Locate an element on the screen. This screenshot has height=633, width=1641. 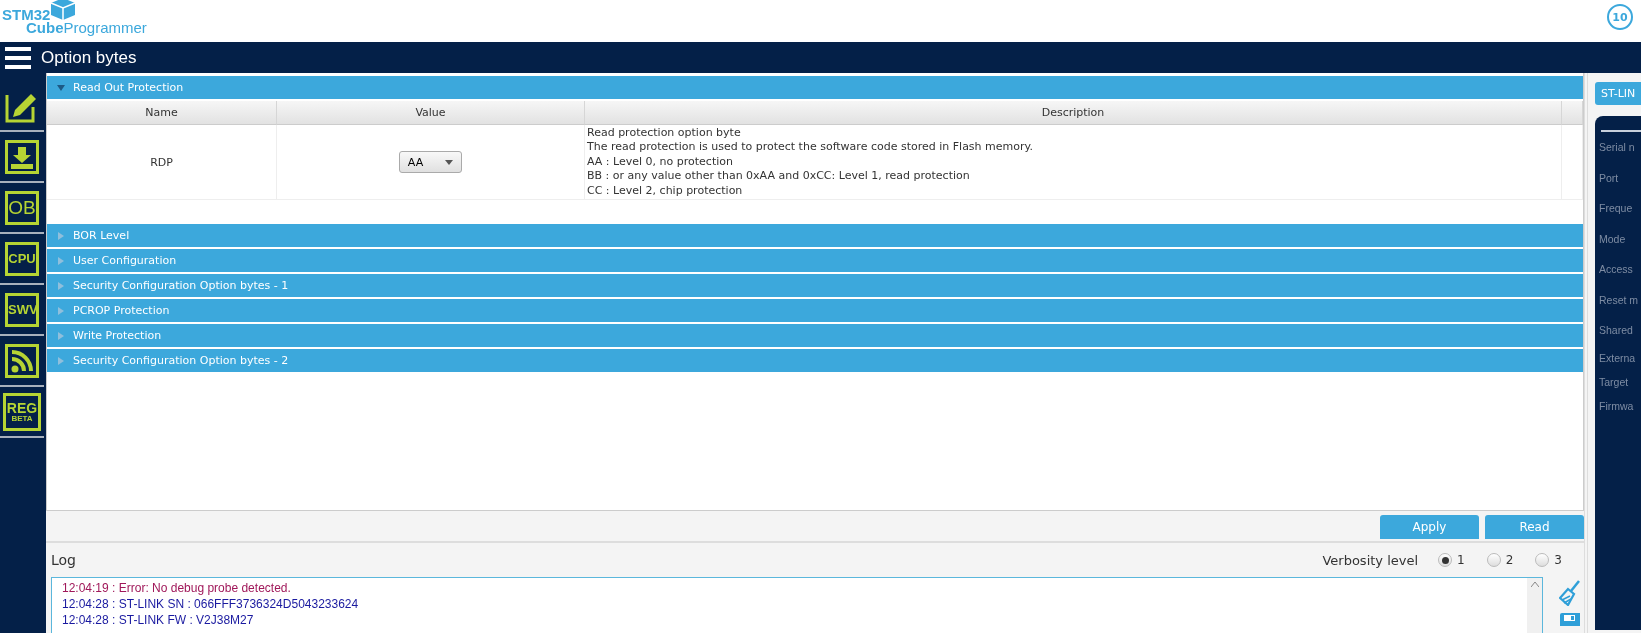
sidebar-button: CPU is located at coordinates (22, 258).